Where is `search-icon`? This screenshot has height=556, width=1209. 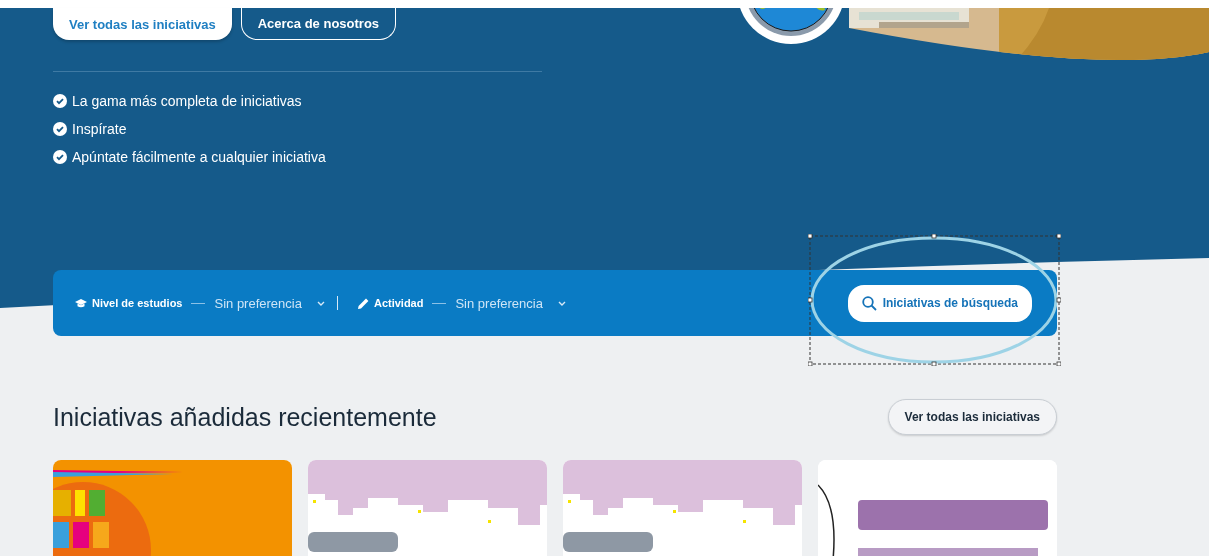 search-icon is located at coordinates (869, 303).